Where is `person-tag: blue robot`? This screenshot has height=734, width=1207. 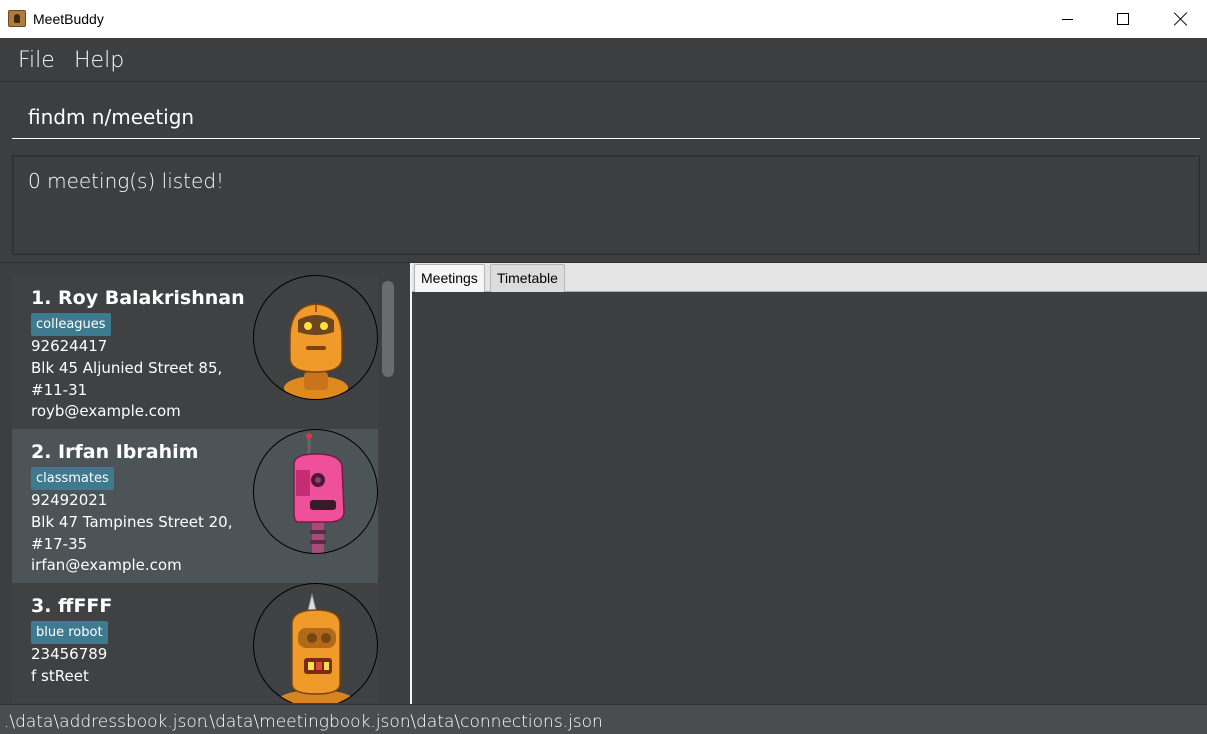
person-tag: blue robot is located at coordinates (69, 632).